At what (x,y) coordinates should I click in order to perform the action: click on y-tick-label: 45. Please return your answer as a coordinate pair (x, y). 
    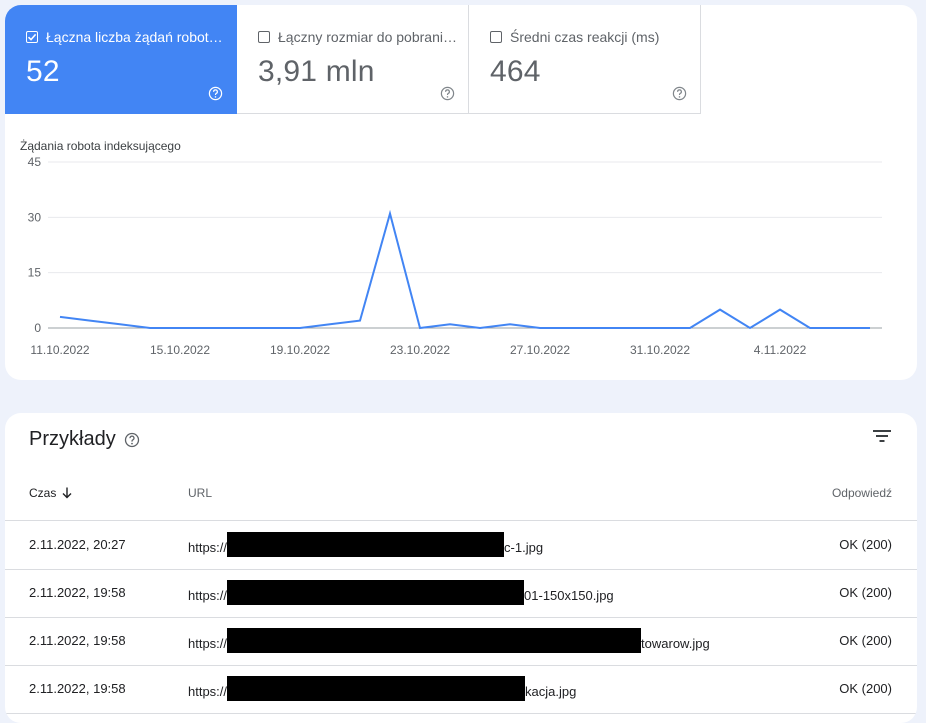
    Looking at the image, I should click on (35, 162).